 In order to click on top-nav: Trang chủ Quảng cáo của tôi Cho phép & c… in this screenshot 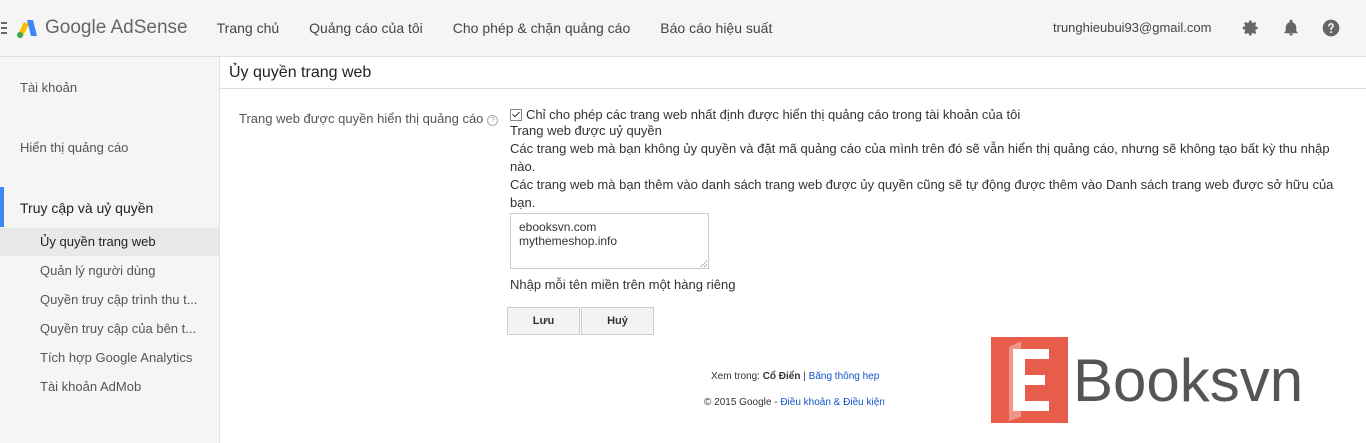, I will do `click(495, 28)`.